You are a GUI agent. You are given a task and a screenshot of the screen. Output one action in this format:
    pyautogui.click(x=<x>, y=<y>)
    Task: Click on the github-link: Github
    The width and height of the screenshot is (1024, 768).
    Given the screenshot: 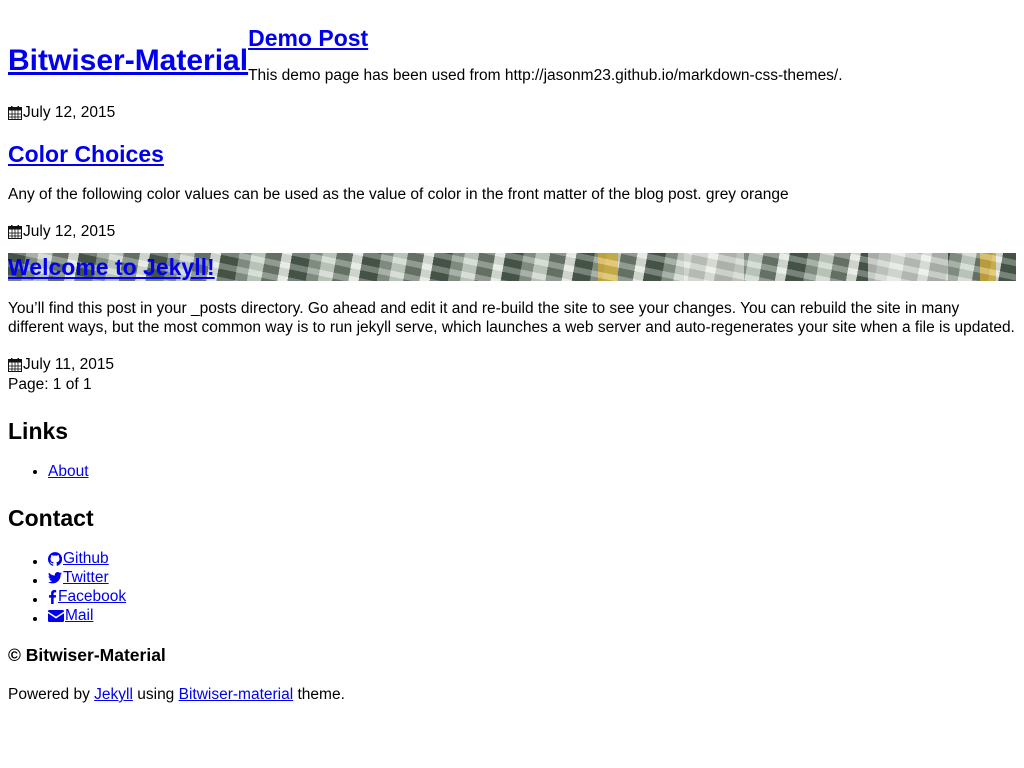 What is the action you would take?
    pyautogui.click(x=78, y=558)
    